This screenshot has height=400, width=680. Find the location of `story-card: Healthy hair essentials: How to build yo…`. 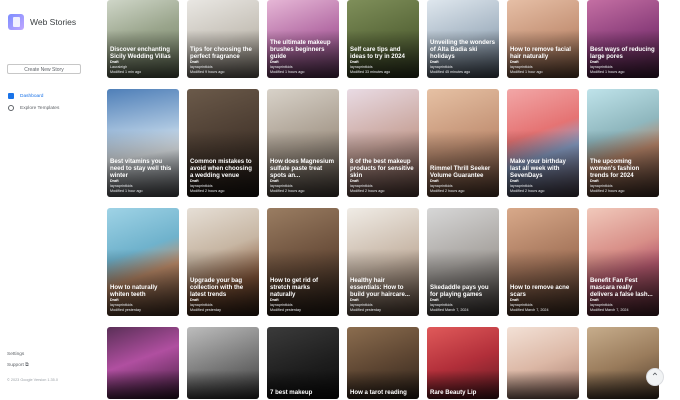

story-card: Healthy hair essentials: How to build yo… is located at coordinates (383, 262).